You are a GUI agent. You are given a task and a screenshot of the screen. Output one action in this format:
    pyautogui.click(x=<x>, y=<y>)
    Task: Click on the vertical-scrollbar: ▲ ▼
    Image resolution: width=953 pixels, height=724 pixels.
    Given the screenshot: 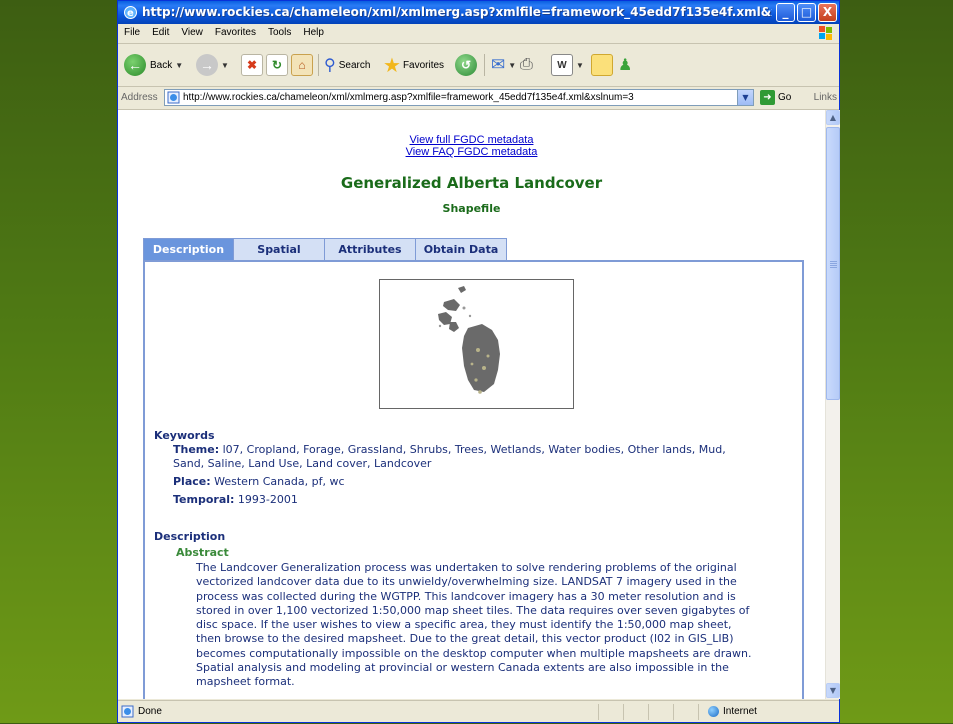 What is the action you would take?
    pyautogui.click(x=832, y=404)
    